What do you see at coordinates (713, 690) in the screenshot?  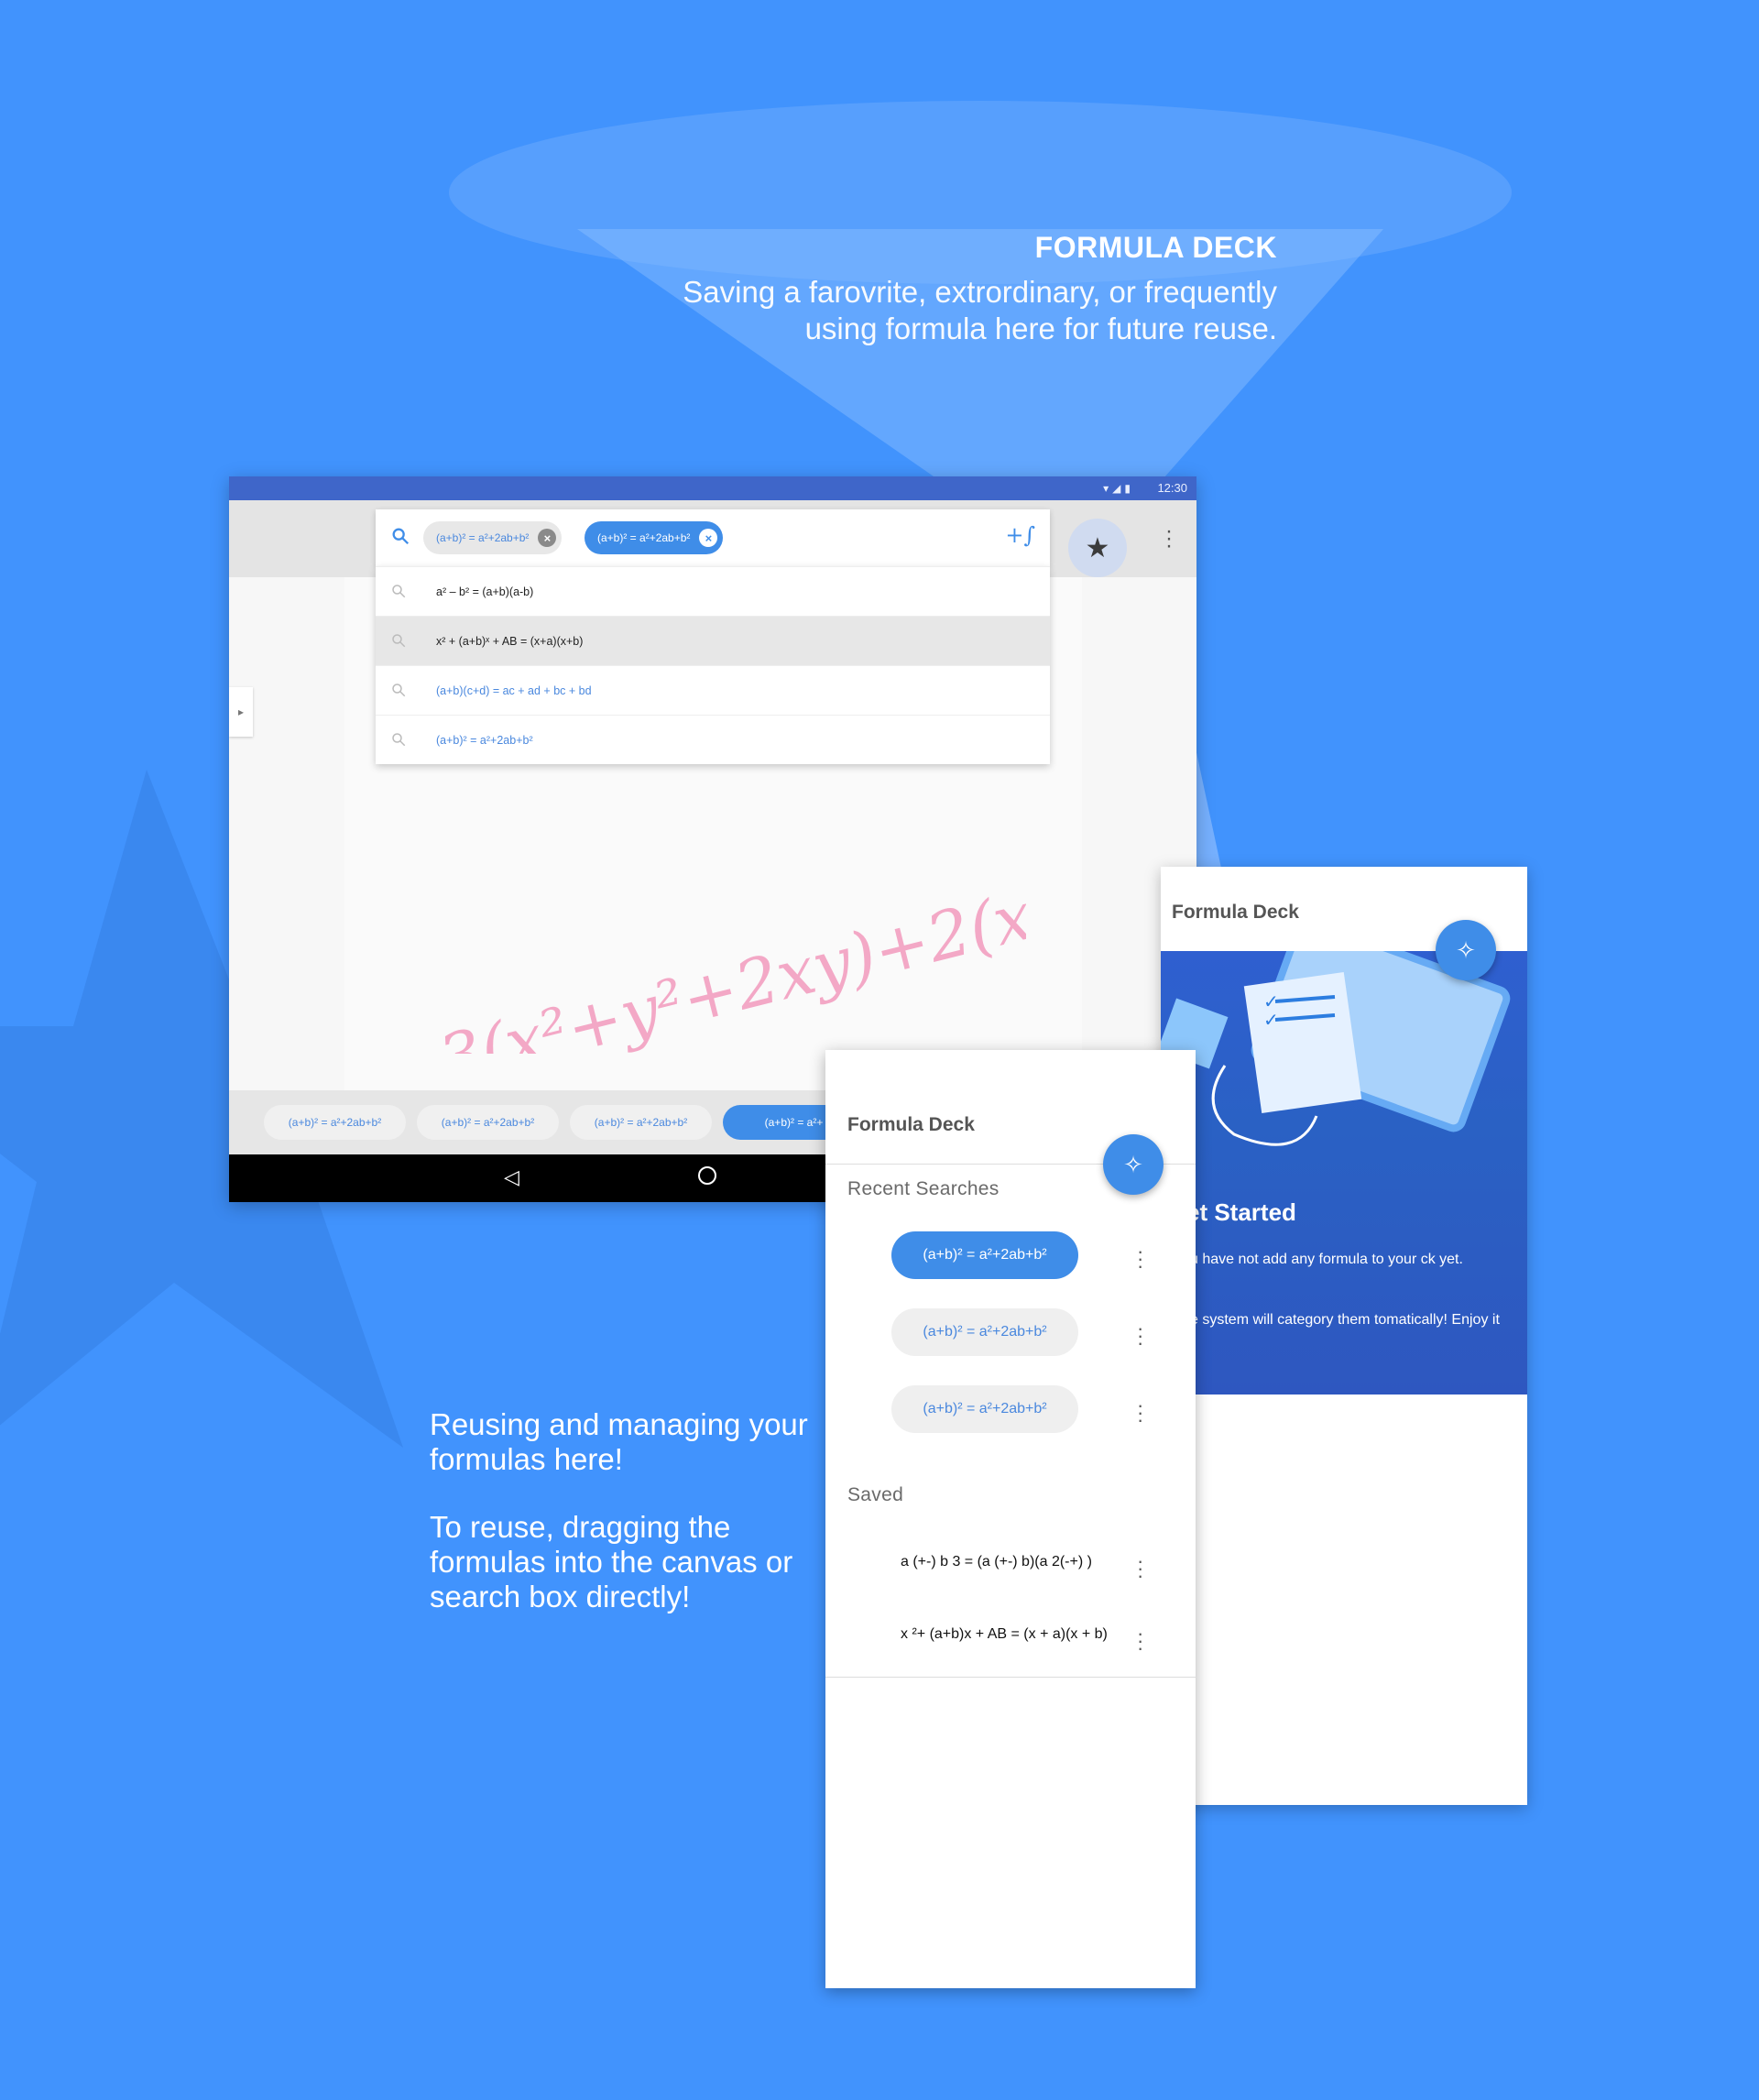 I see `suggestion-item: (a+b)(c+d) = ac + ad + bc + bd` at bounding box center [713, 690].